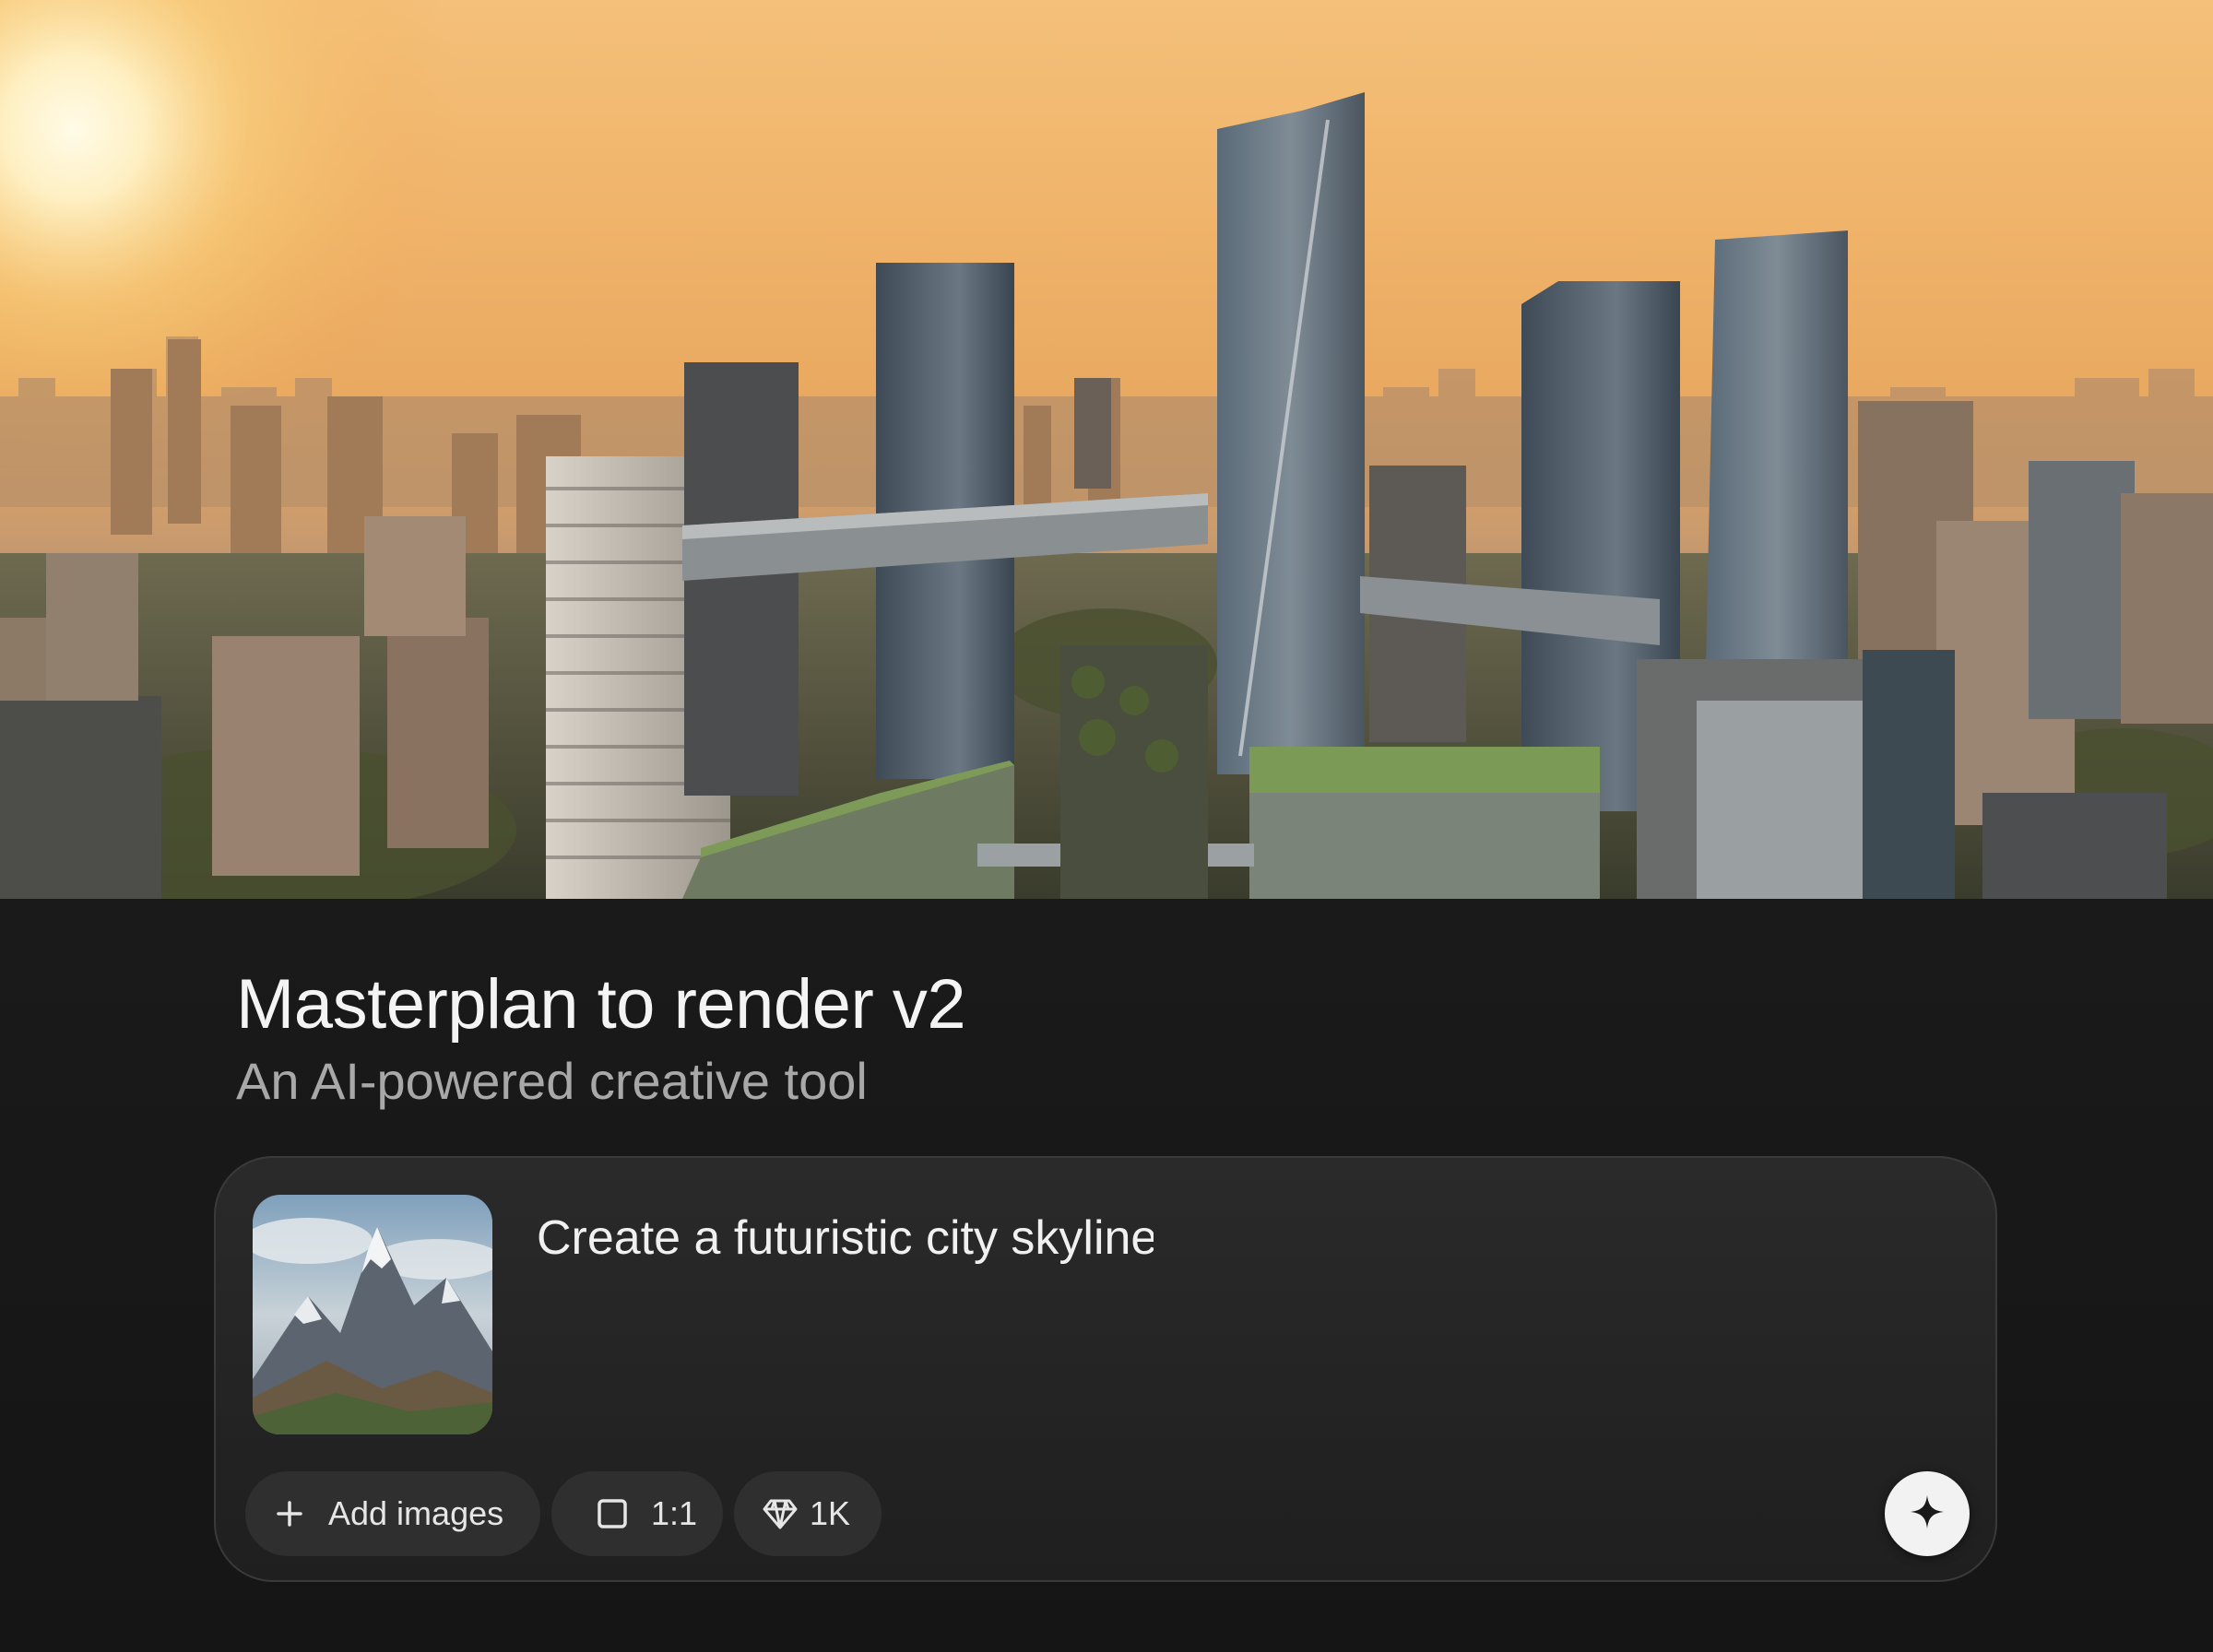 The image size is (2213, 1652). What do you see at coordinates (289, 1513) in the screenshot?
I see `plus-icon` at bounding box center [289, 1513].